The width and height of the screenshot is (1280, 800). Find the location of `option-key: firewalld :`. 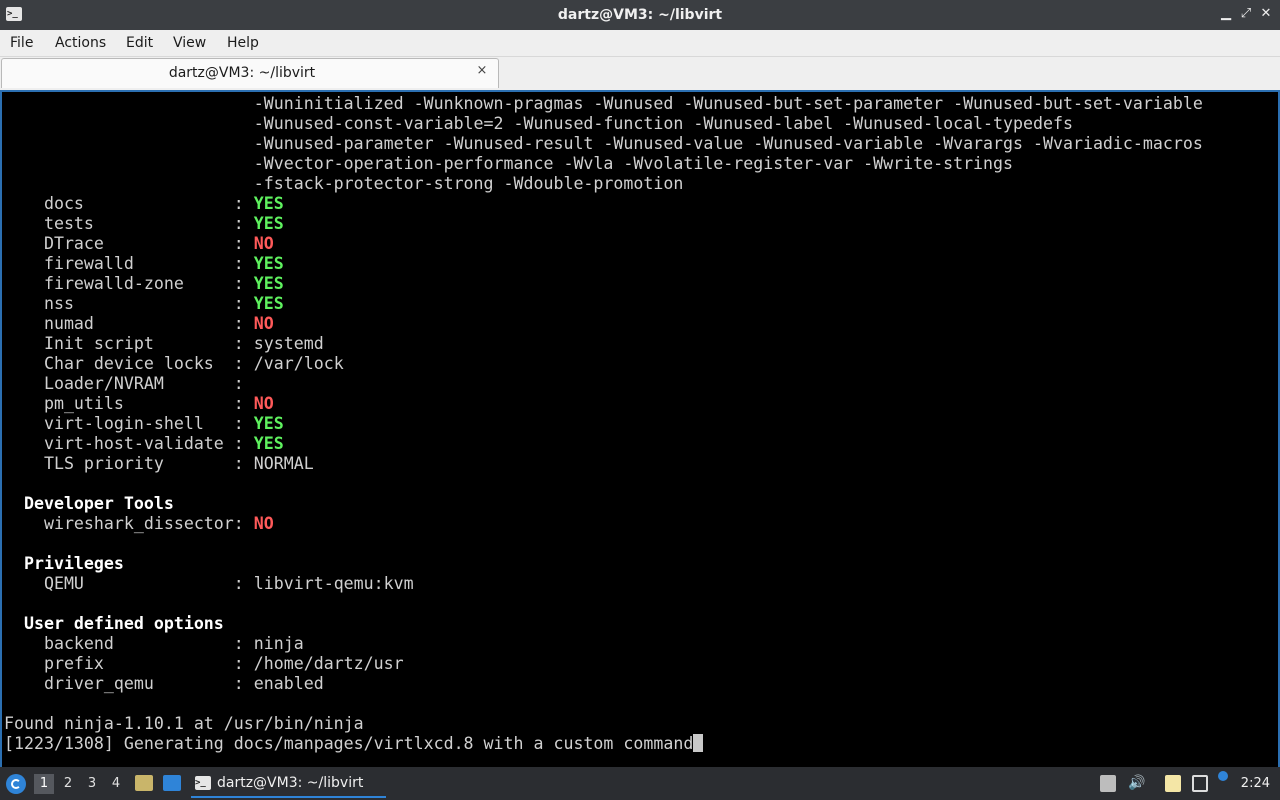

option-key: firewalld : is located at coordinates (129, 263).